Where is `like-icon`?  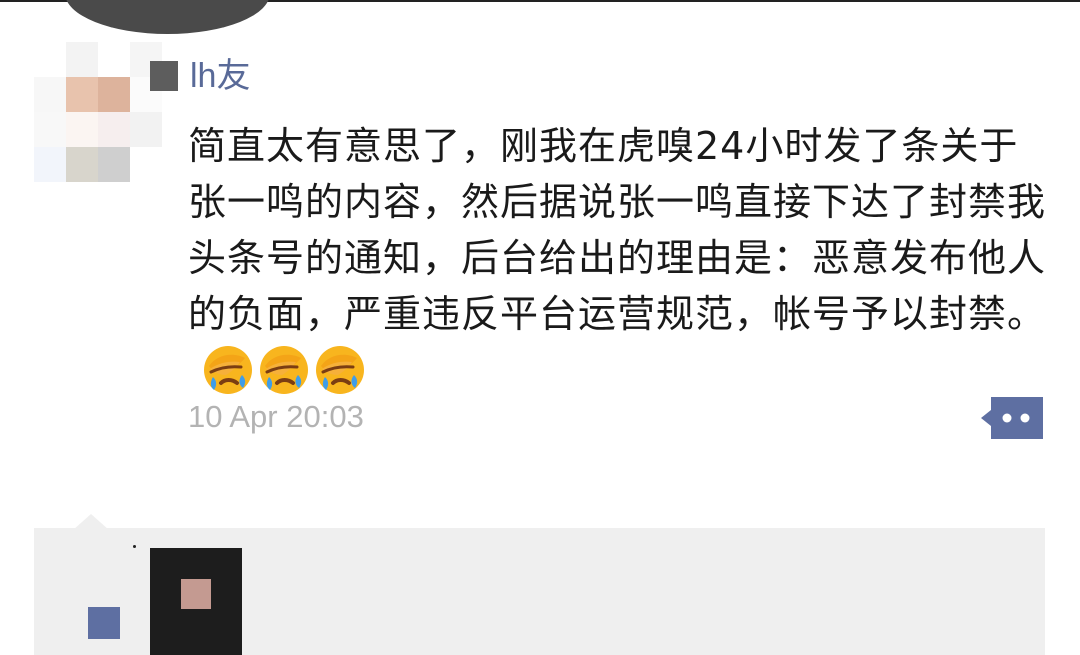 like-icon is located at coordinates (104, 623).